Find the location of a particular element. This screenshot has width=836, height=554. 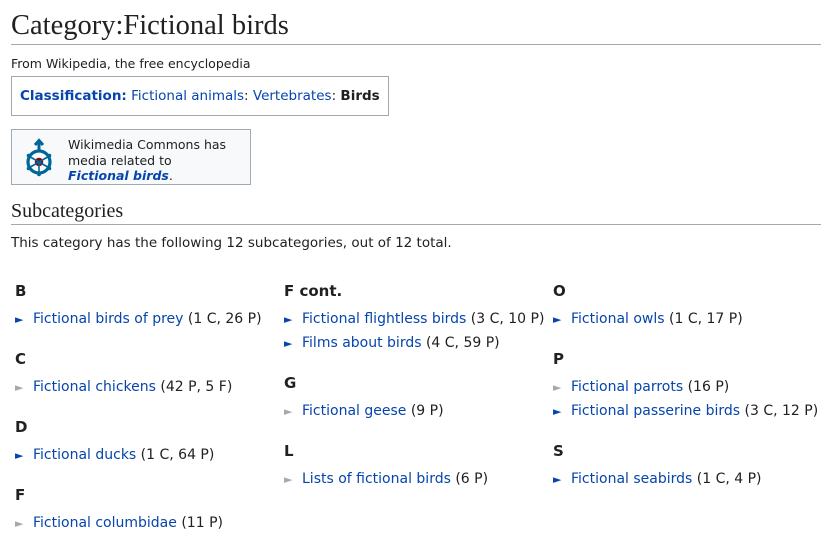

subcategory-link: Fictional owls is located at coordinates (618, 319).